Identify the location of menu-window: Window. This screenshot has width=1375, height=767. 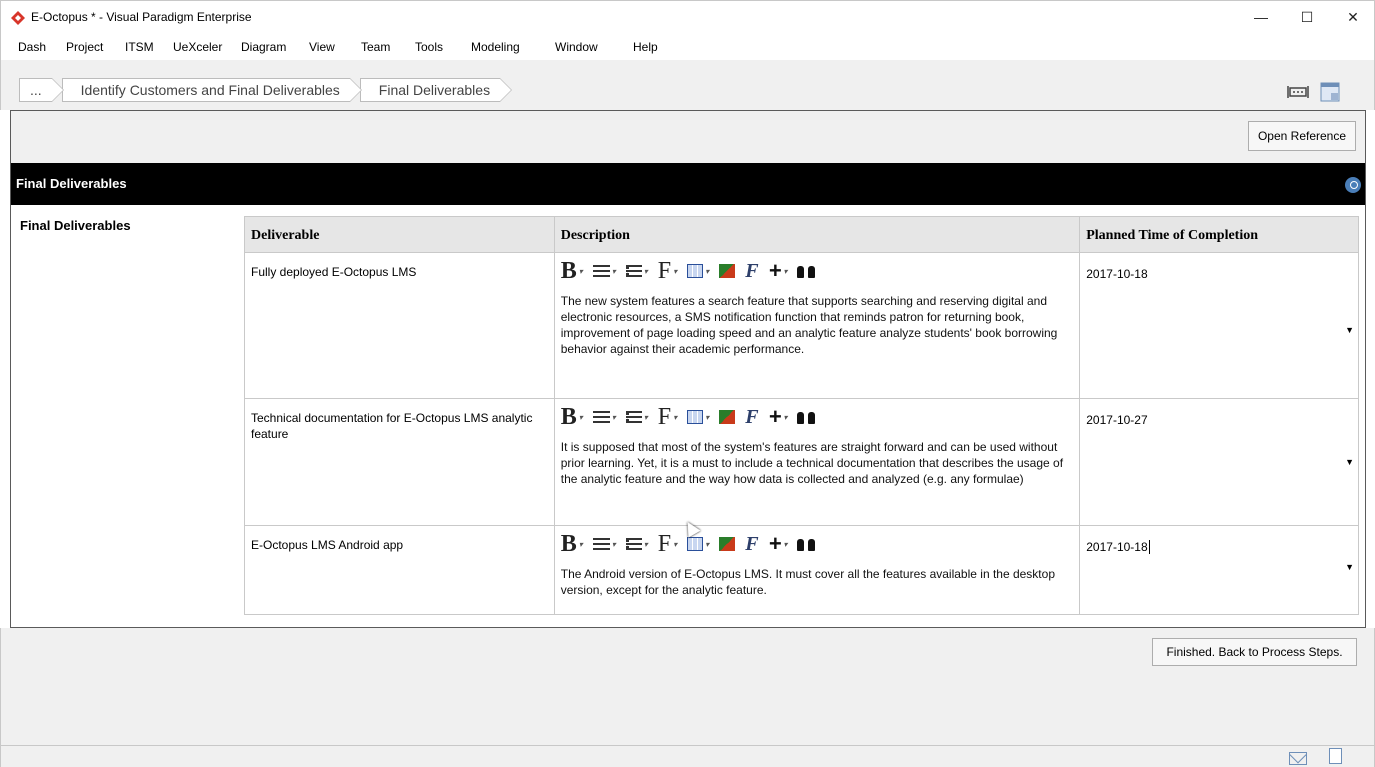
(576, 47).